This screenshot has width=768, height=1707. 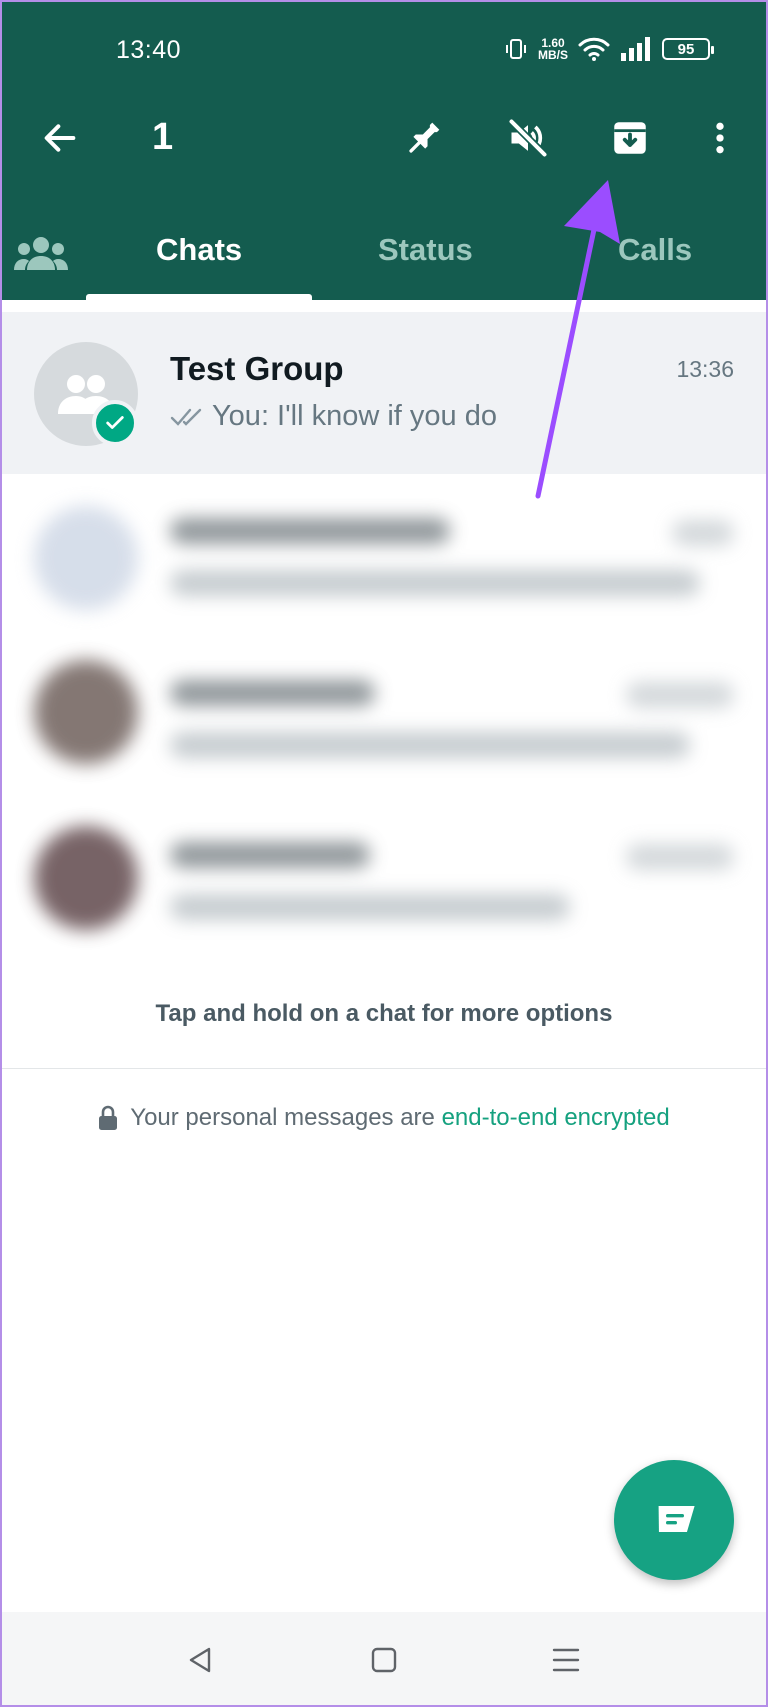 I want to click on tab-communities, so click(x=41, y=254).